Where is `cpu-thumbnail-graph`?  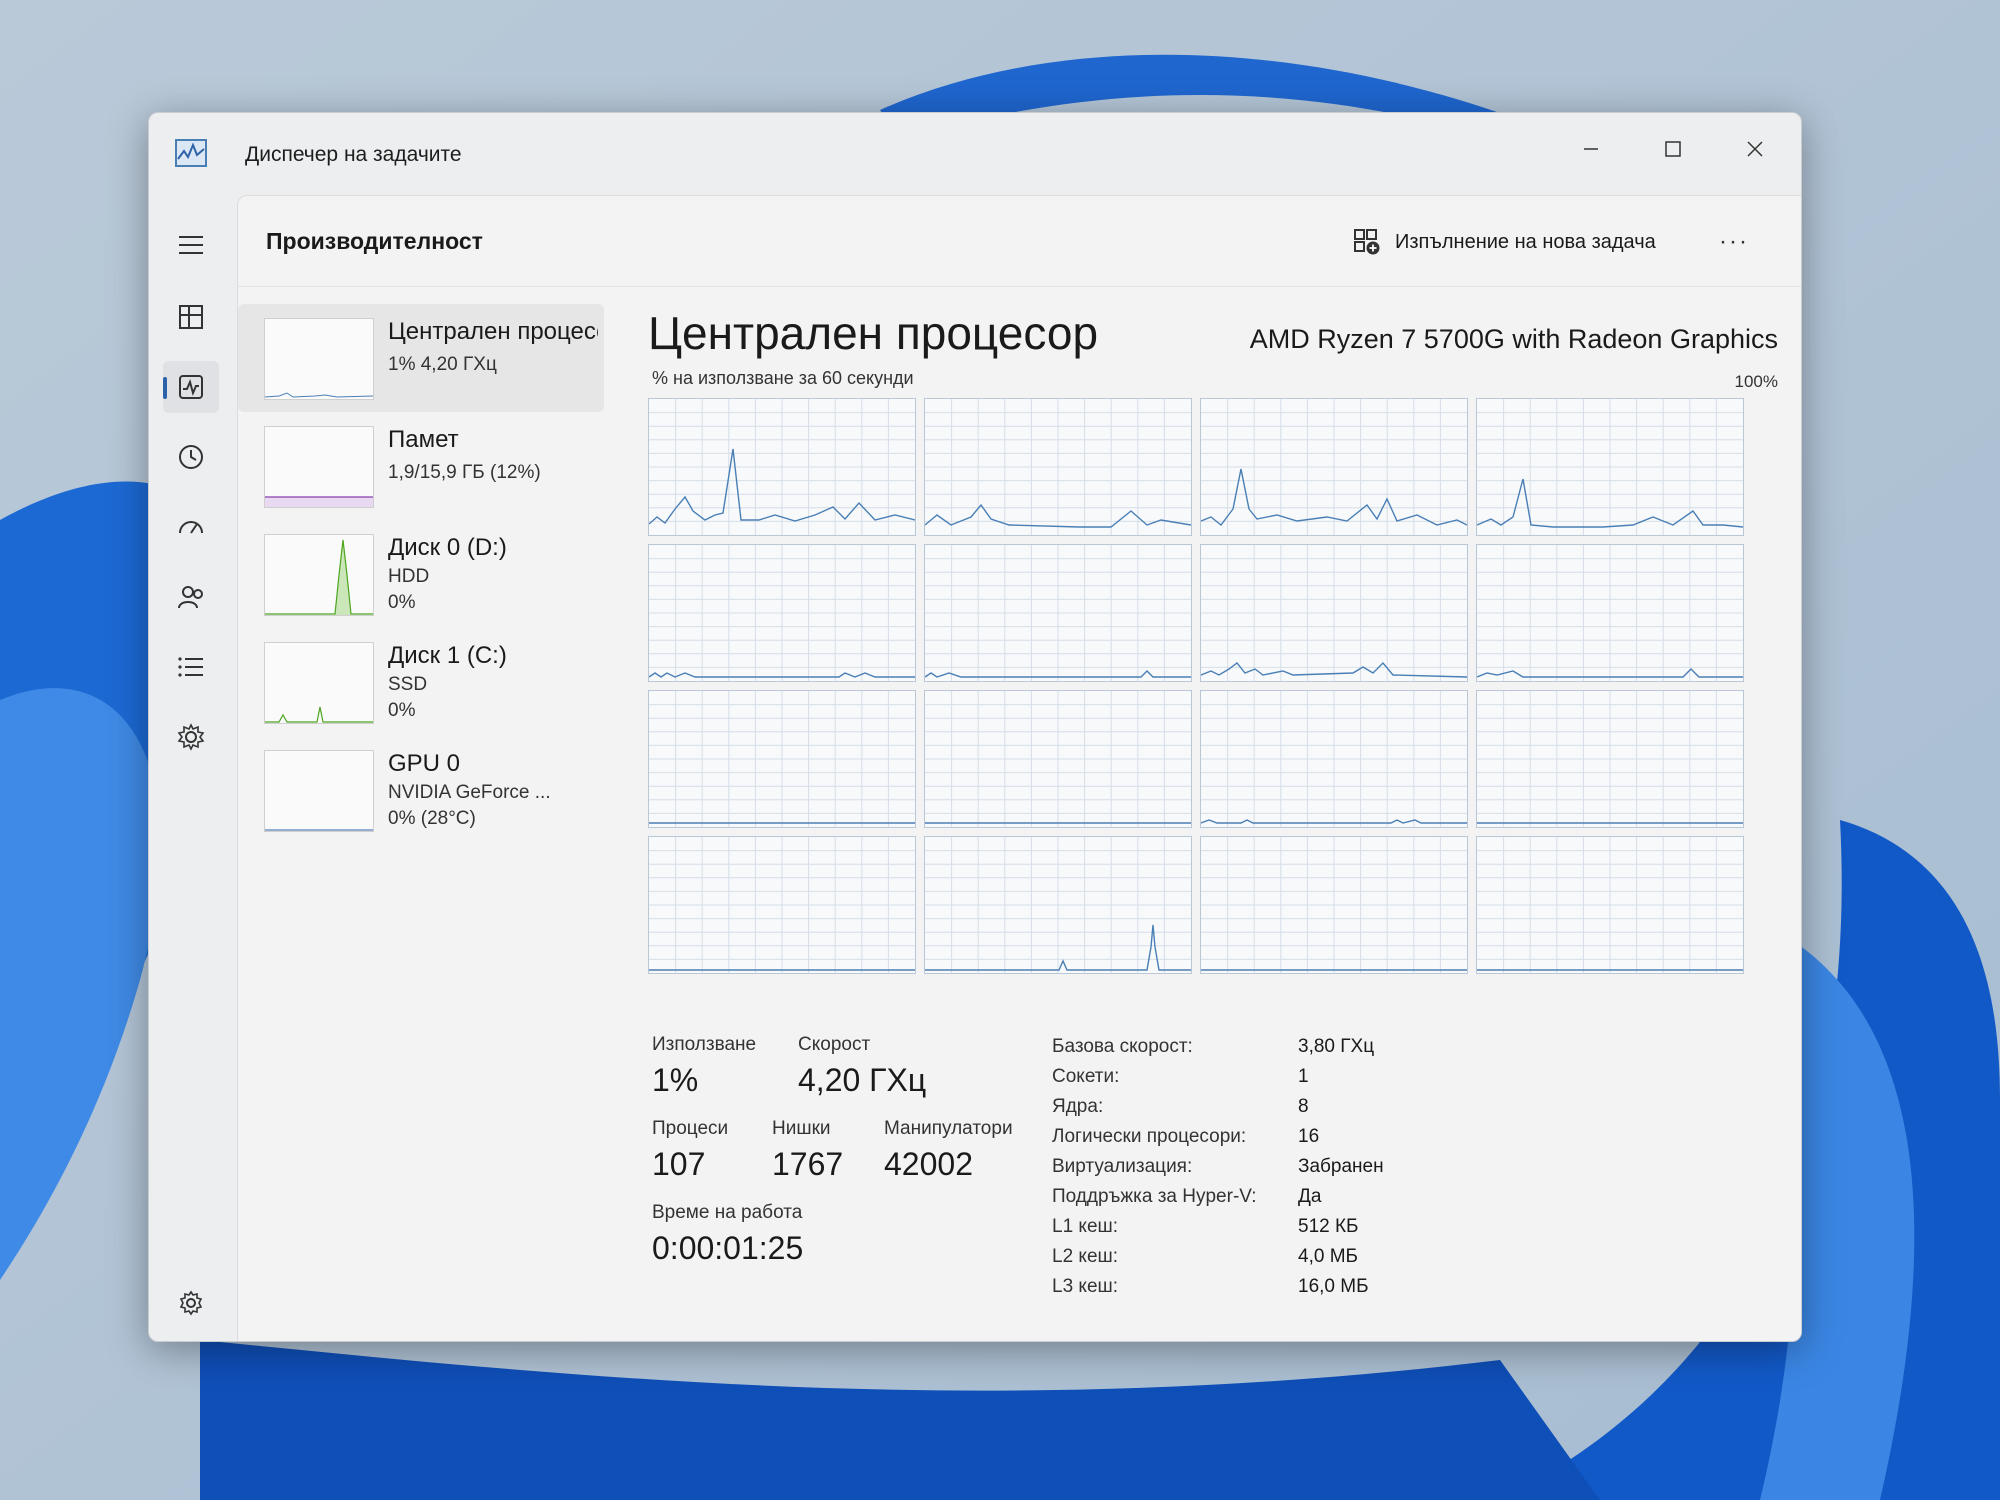
cpu-thumbnail-graph is located at coordinates (319, 359).